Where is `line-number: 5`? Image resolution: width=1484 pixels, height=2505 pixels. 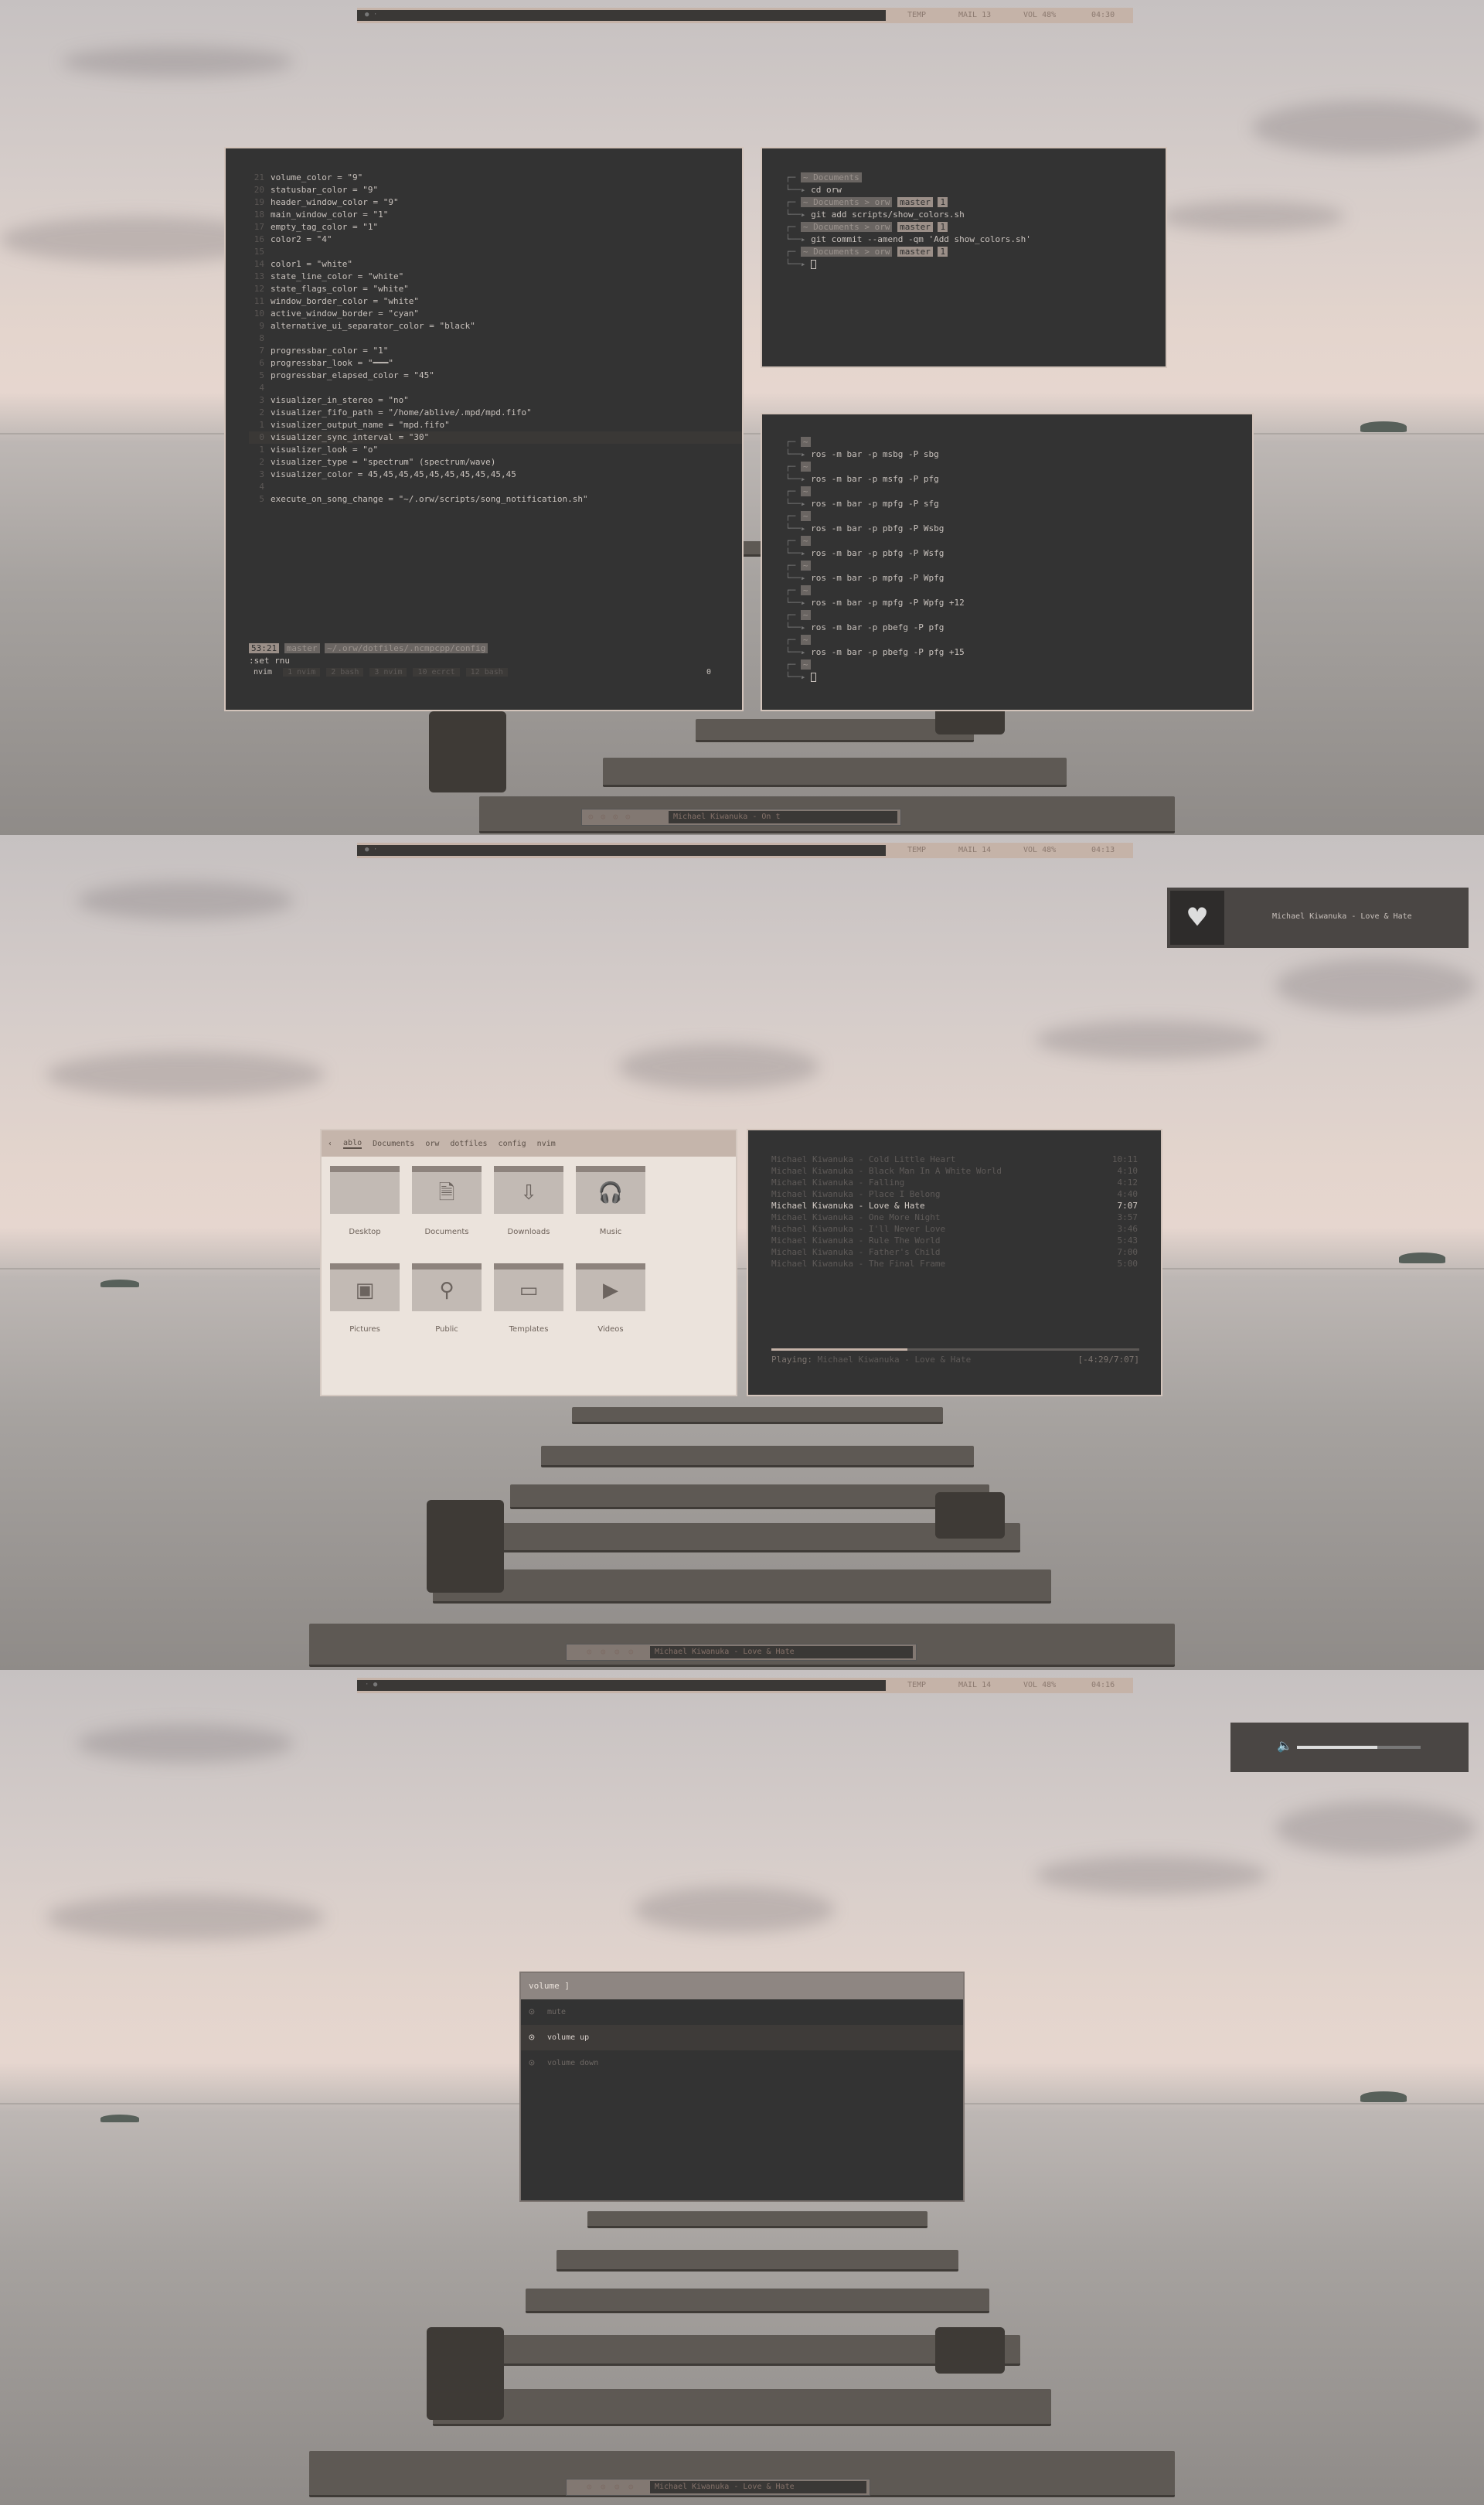
line-number: 5 is located at coordinates (261, 375).